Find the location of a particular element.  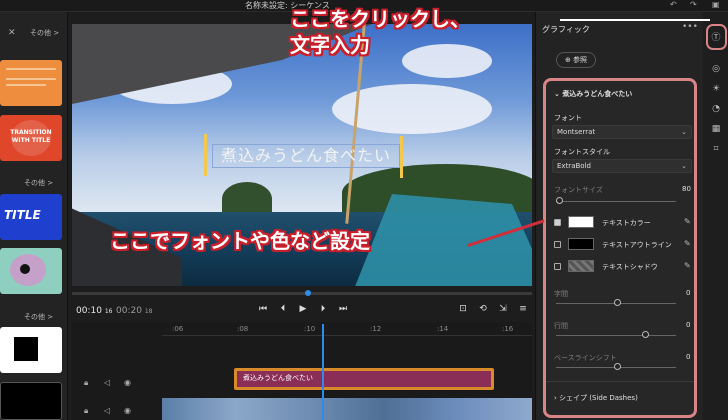

template-quote is located at coordinates (31, 83).